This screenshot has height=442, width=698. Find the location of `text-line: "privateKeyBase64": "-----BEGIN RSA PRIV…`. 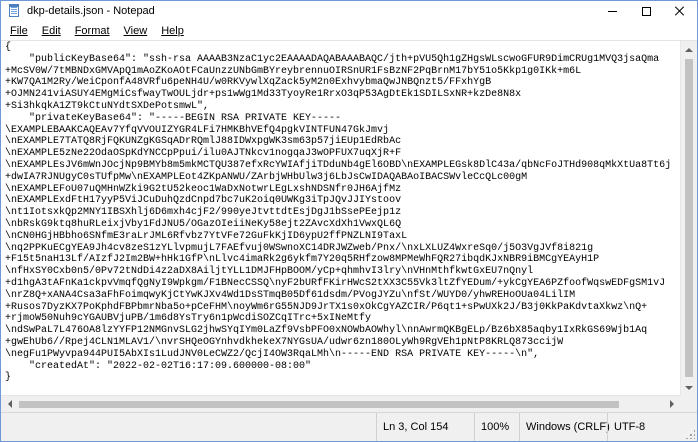

text-line: "privateKeyBase64": "-----BEGIN RSA PRIV… is located at coordinates (173, 118).